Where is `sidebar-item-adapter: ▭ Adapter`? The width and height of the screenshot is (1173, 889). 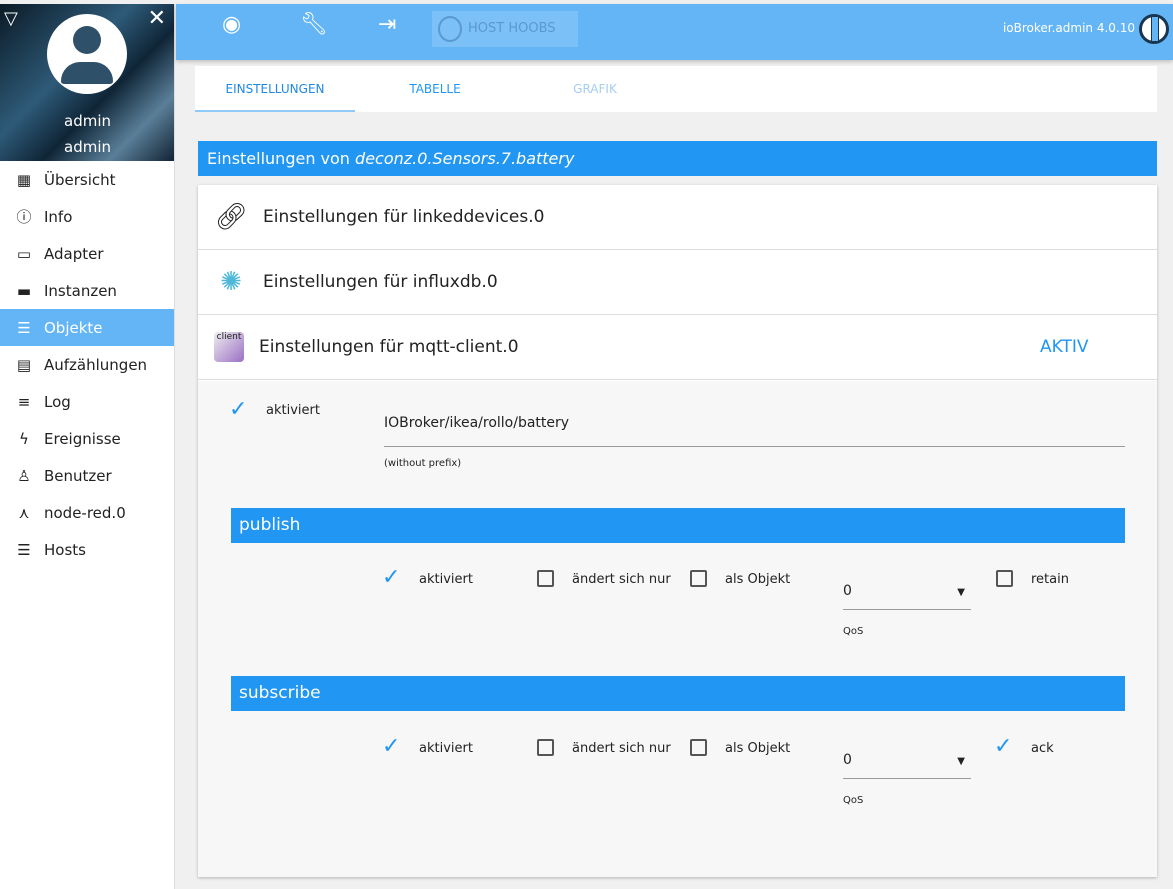
sidebar-item-adapter: ▭ Adapter is located at coordinates (87, 253).